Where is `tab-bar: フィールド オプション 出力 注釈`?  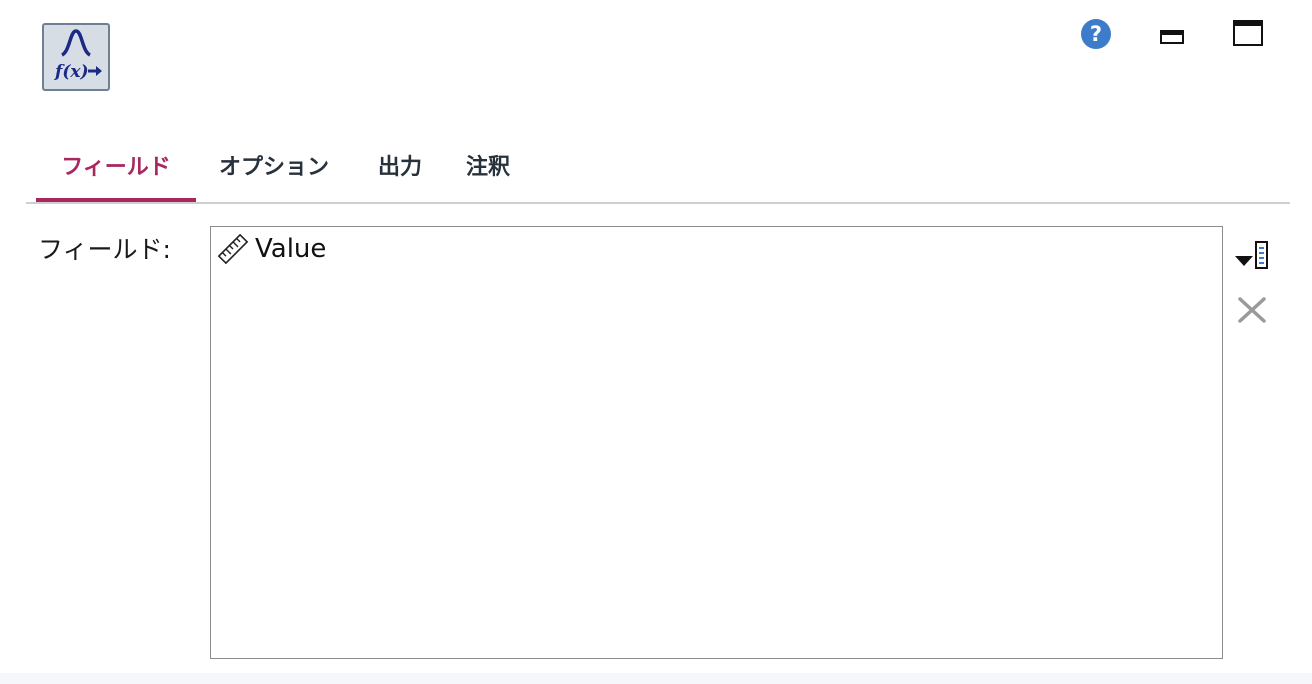
tab-bar: フィールド オプション 出力 注釈 is located at coordinates (658, 172).